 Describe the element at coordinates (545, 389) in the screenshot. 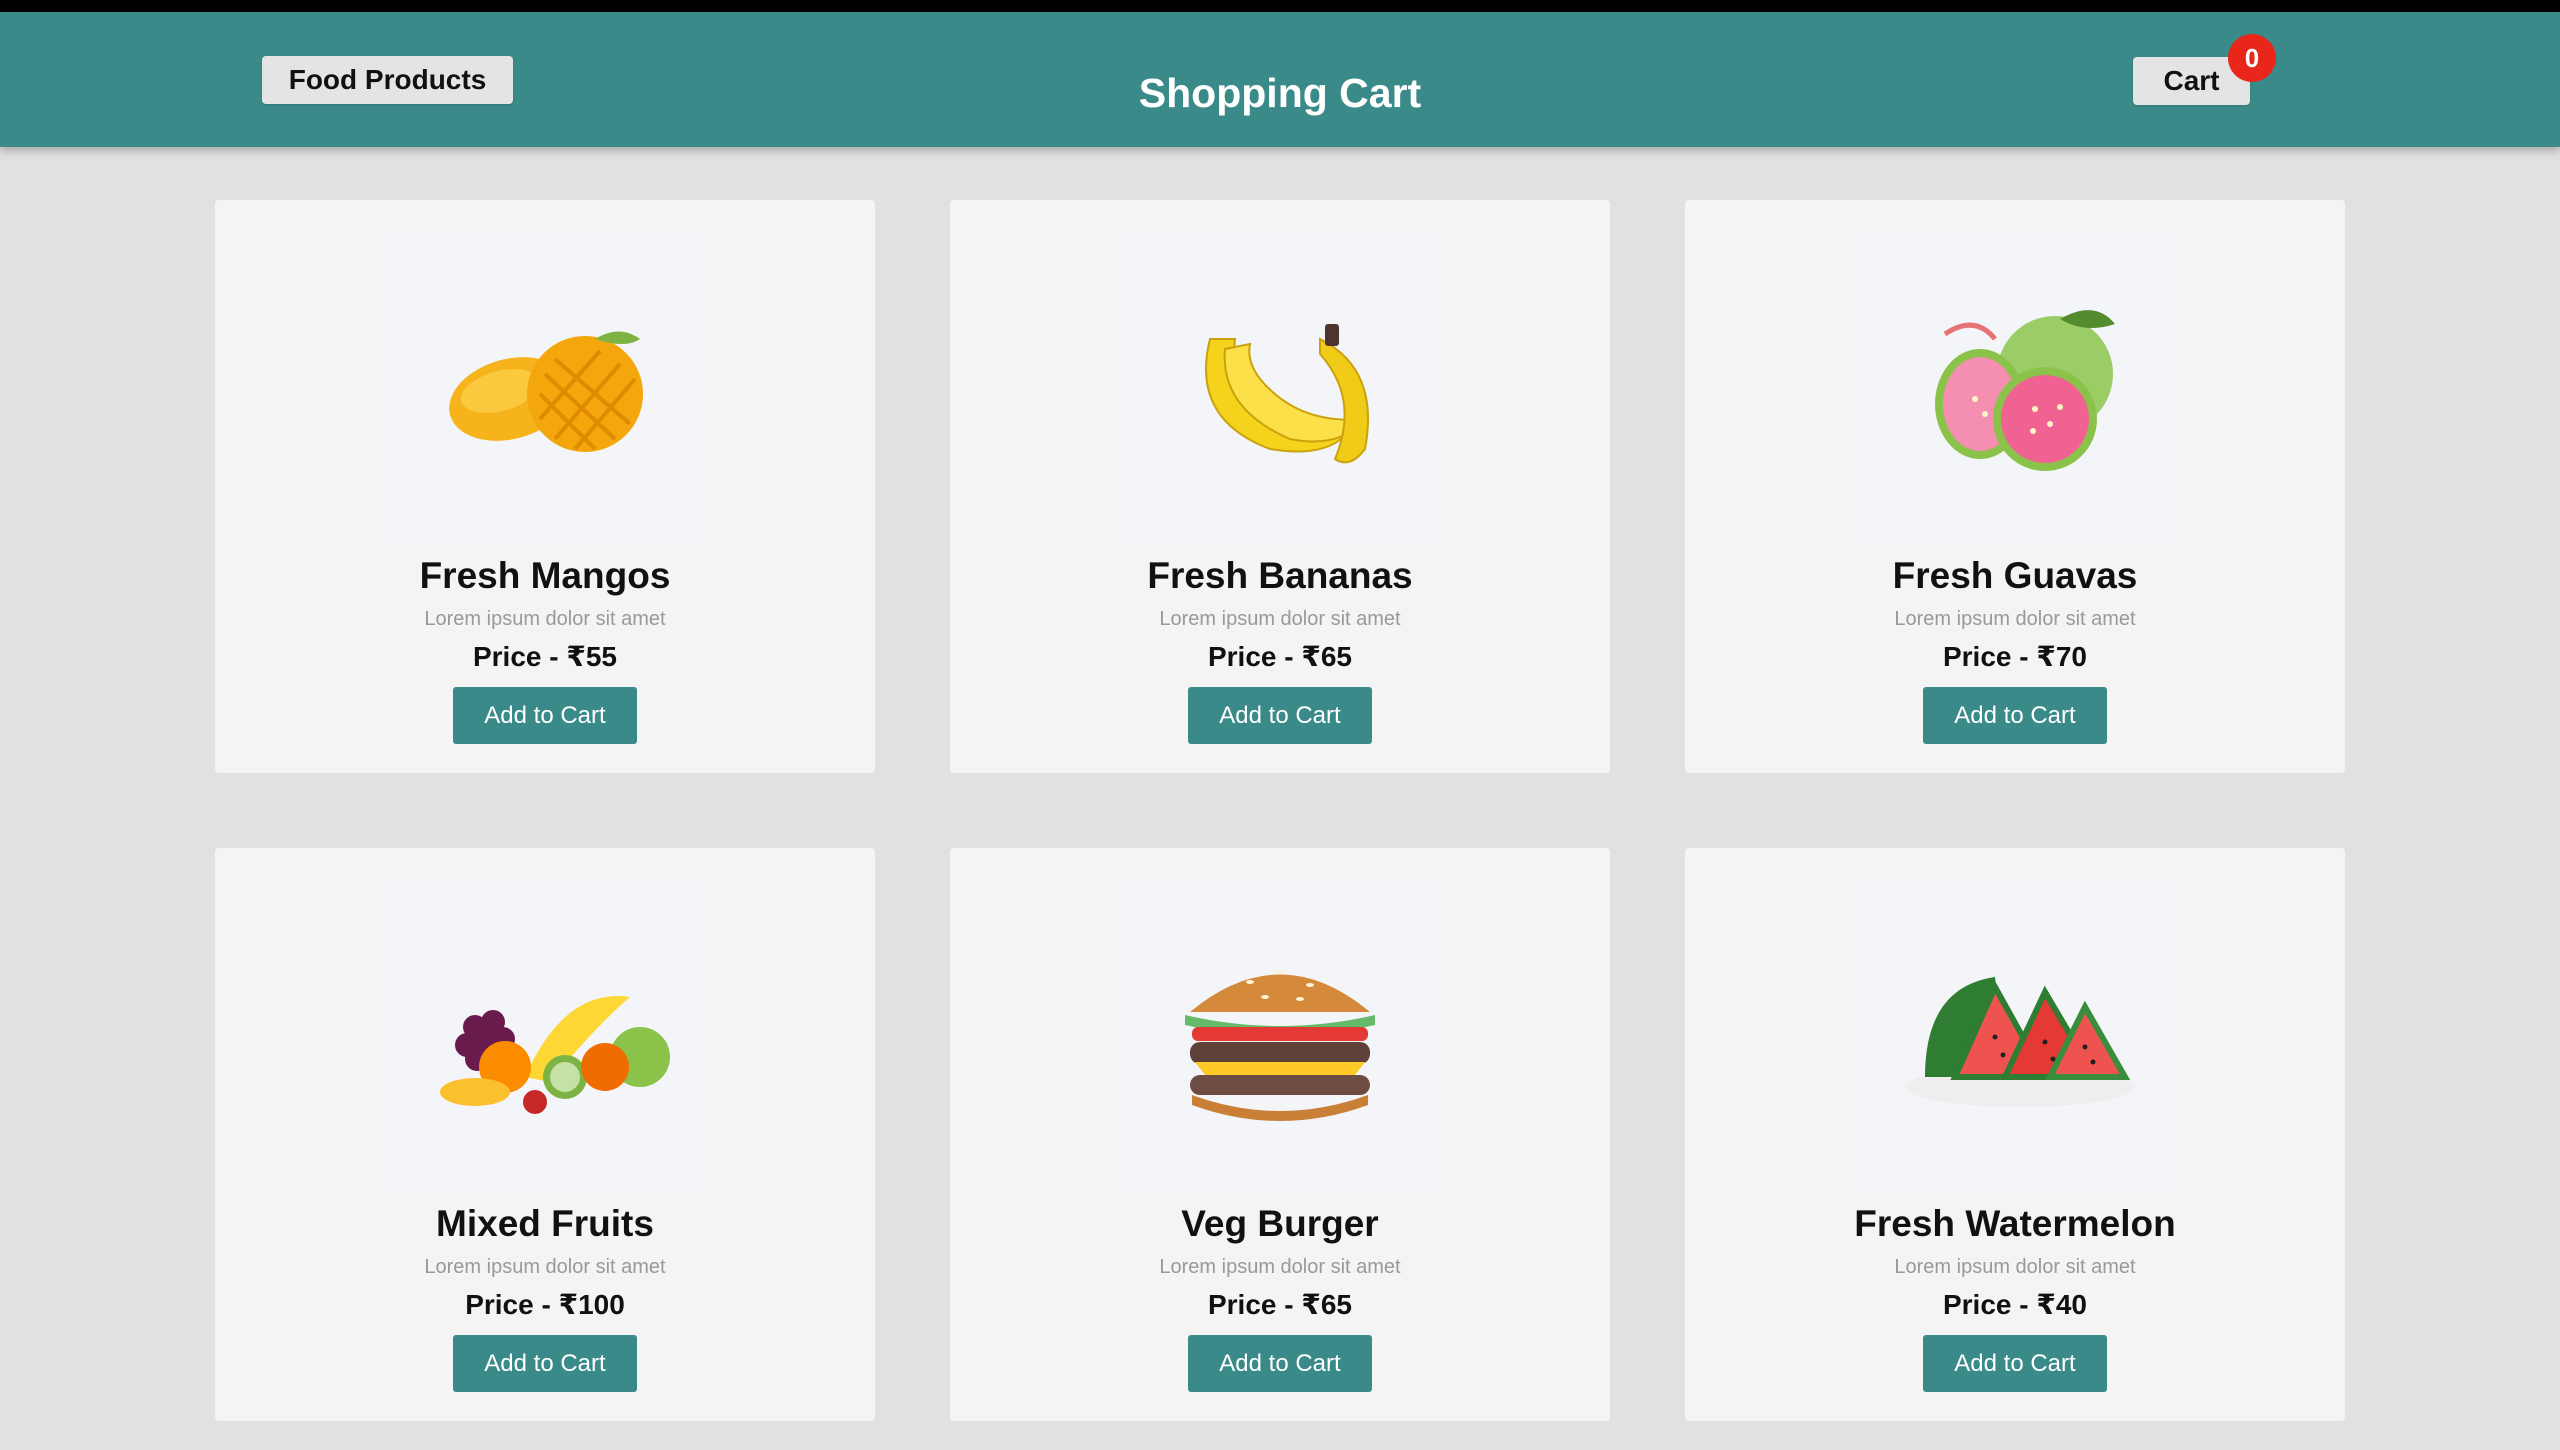

I see `mango-image` at that location.